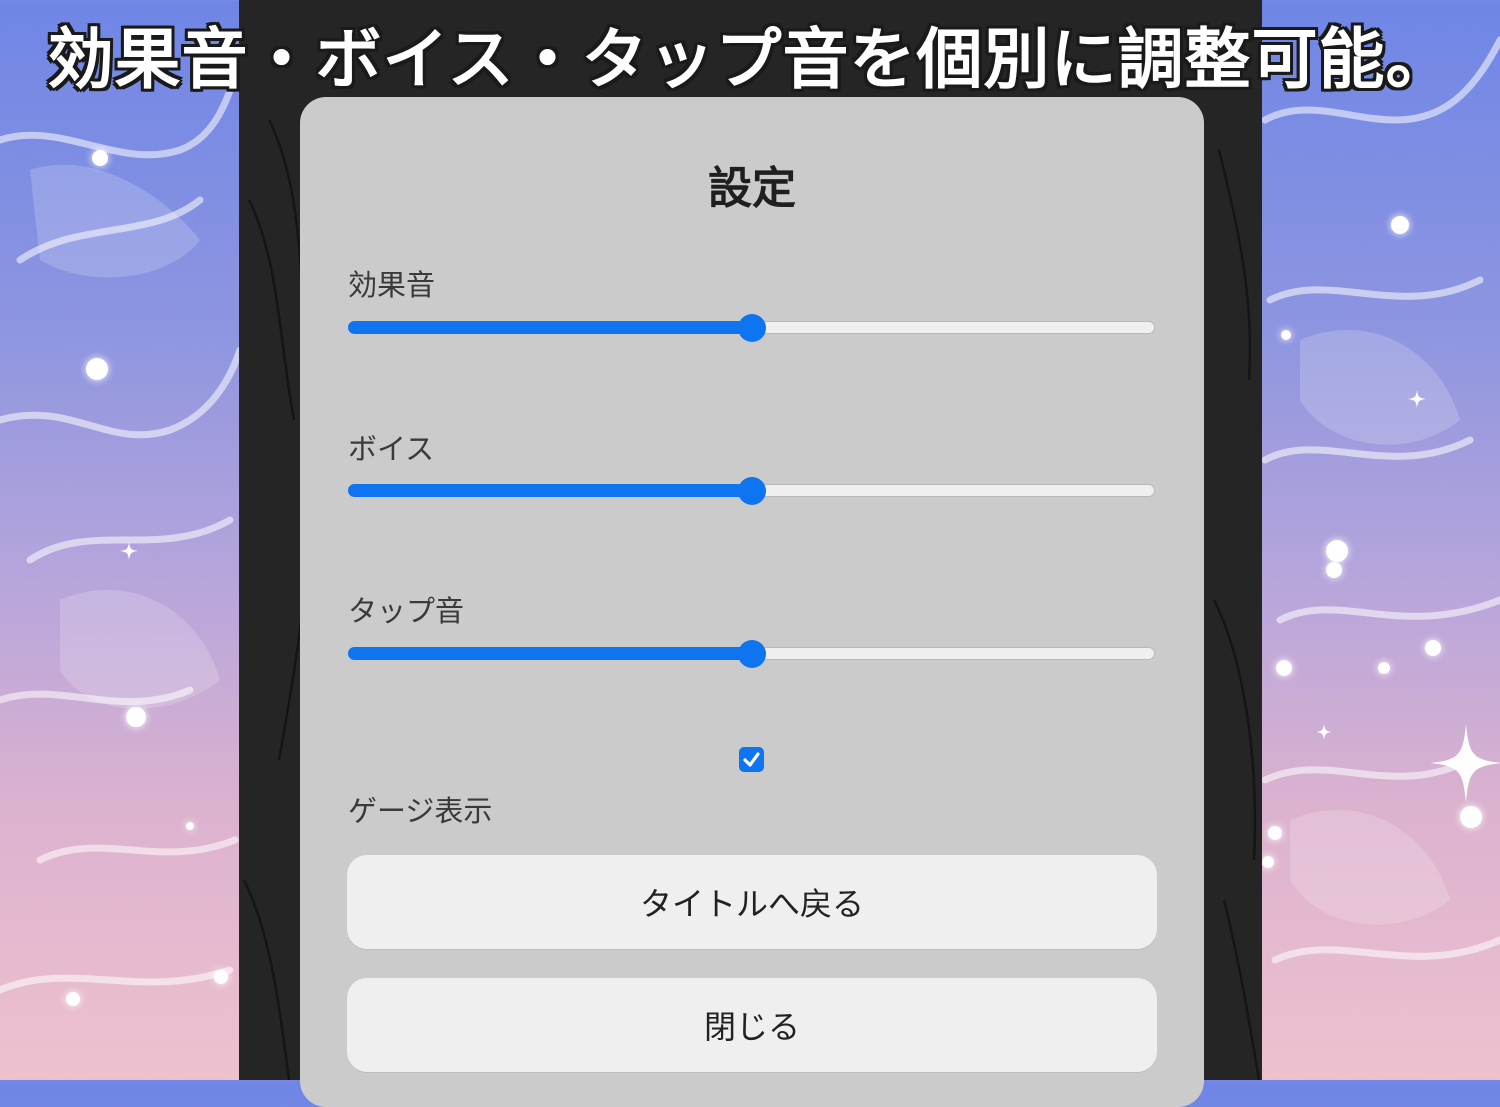 The image size is (1500, 1107). Describe the element at coordinates (750, 59) in the screenshot. I see `promo-banner-title: 効果音・ボイス・タップ音を個別に調整可能。` at that location.